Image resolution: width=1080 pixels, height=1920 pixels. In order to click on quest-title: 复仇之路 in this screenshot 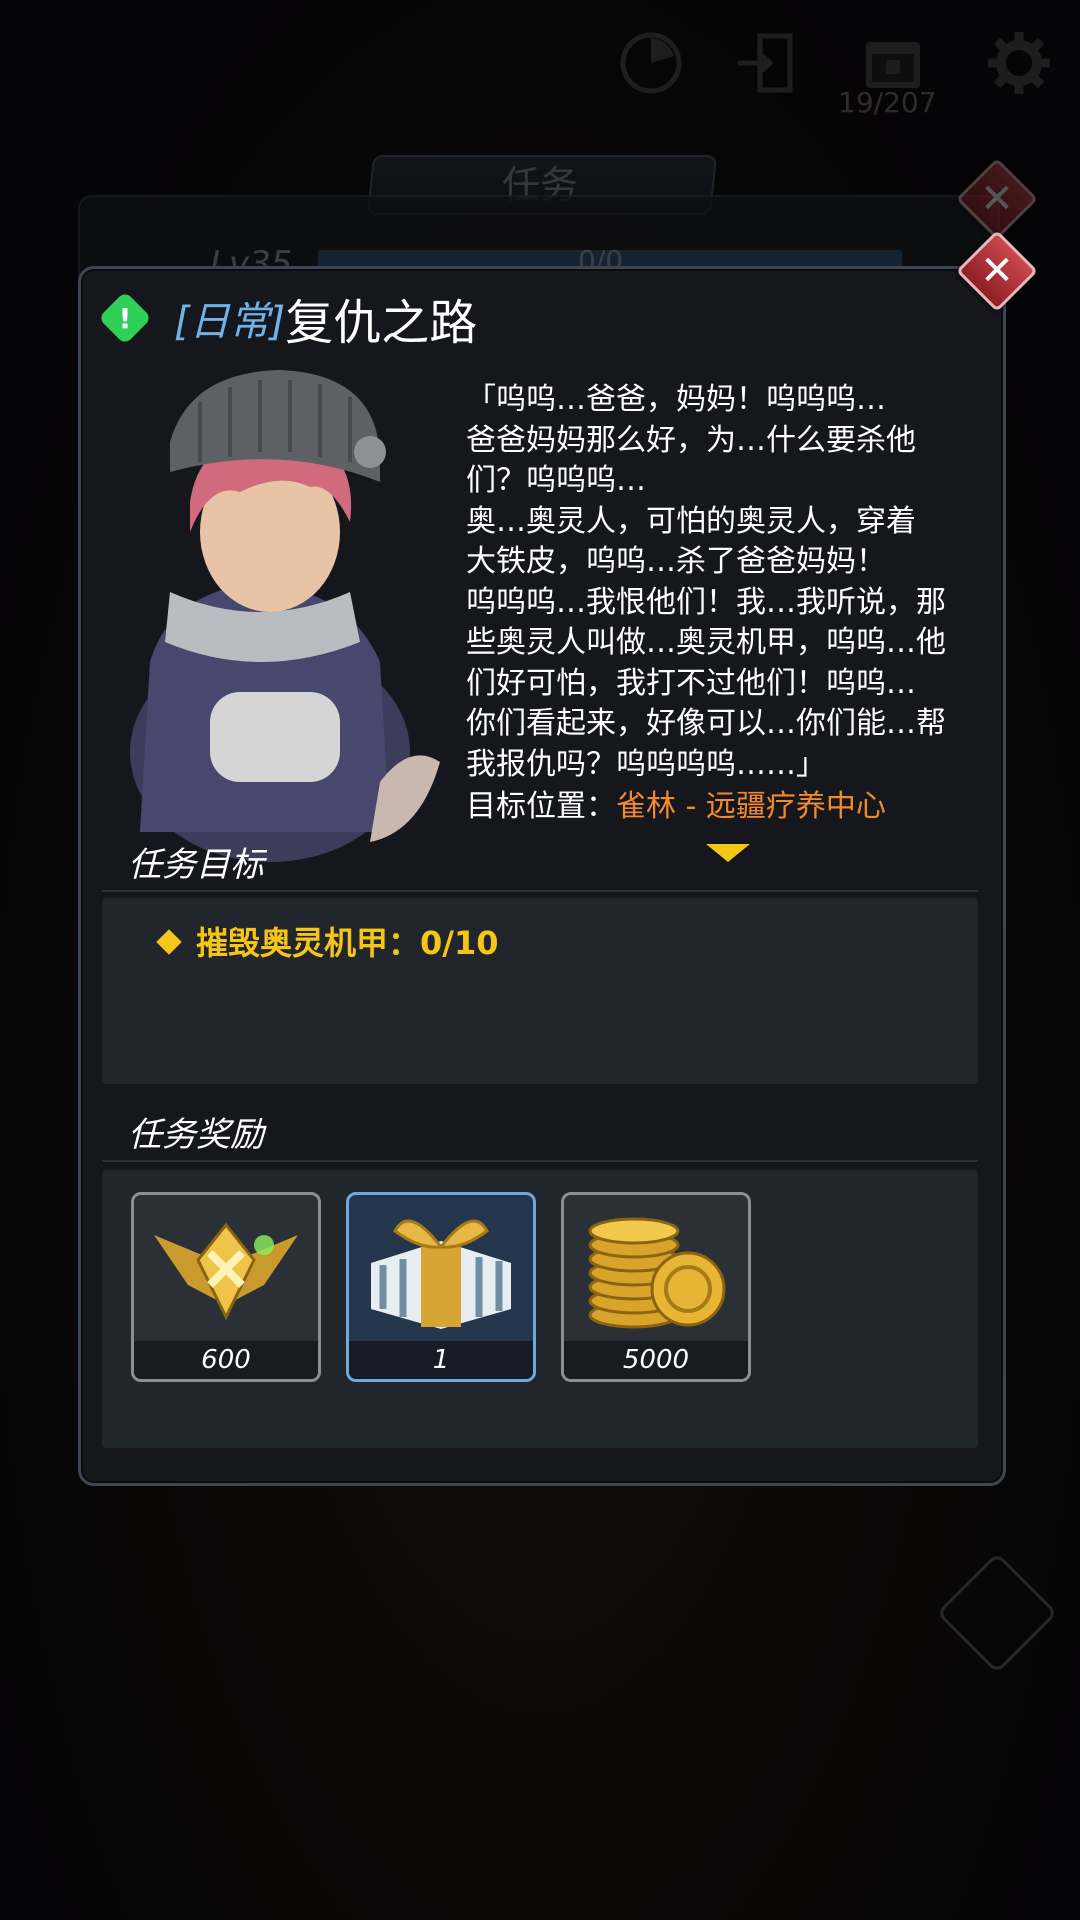, I will do `click(381, 323)`.